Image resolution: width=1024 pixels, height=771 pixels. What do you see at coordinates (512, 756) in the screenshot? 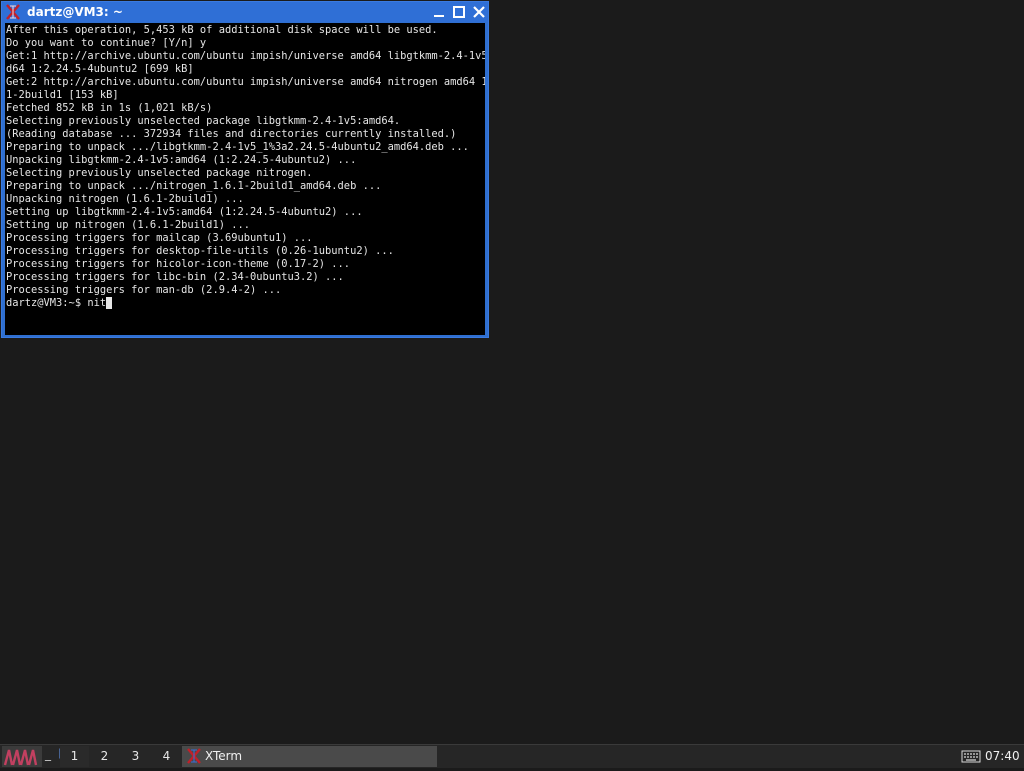
I see `taskbar: _ 1 2 3 4 XTerm 07:40` at bounding box center [512, 756].